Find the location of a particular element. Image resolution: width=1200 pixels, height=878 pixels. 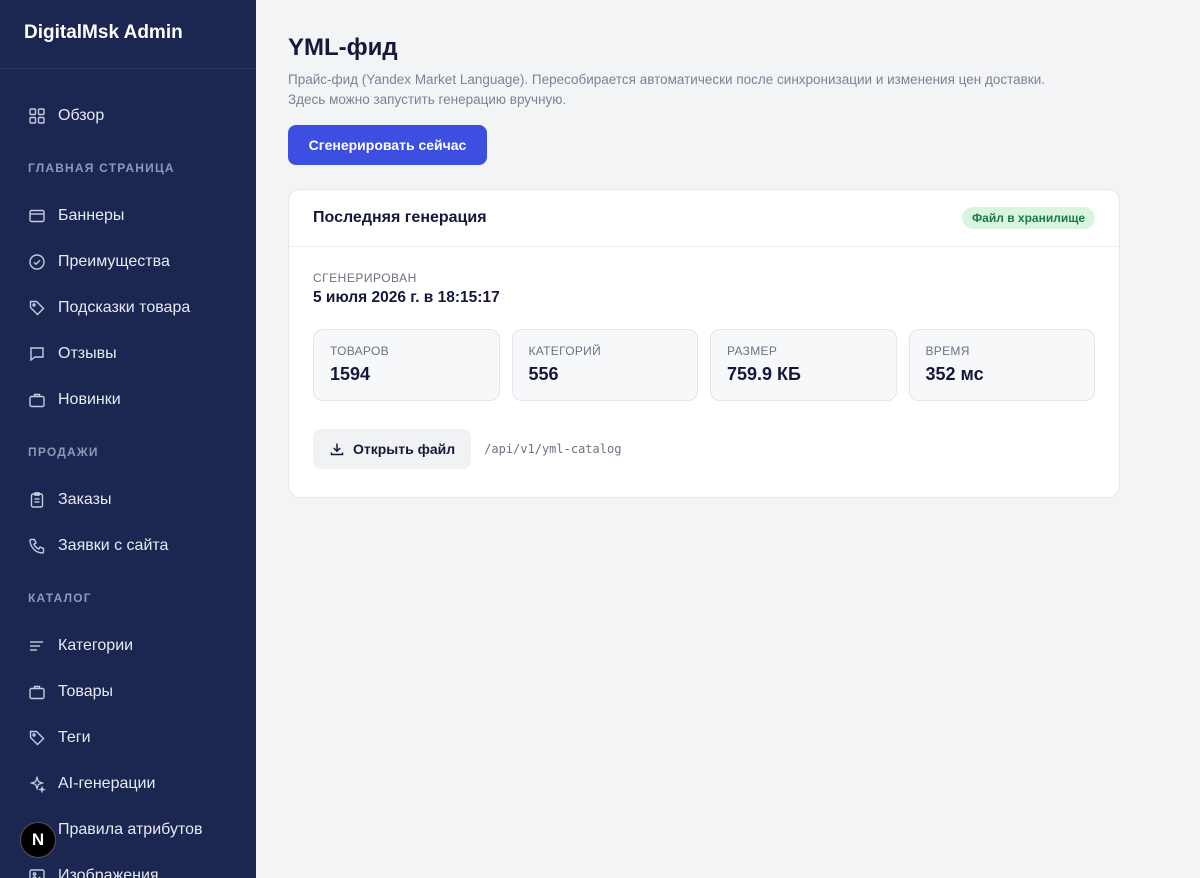

file-path: /api/v1/yml-catalog is located at coordinates (553, 449).